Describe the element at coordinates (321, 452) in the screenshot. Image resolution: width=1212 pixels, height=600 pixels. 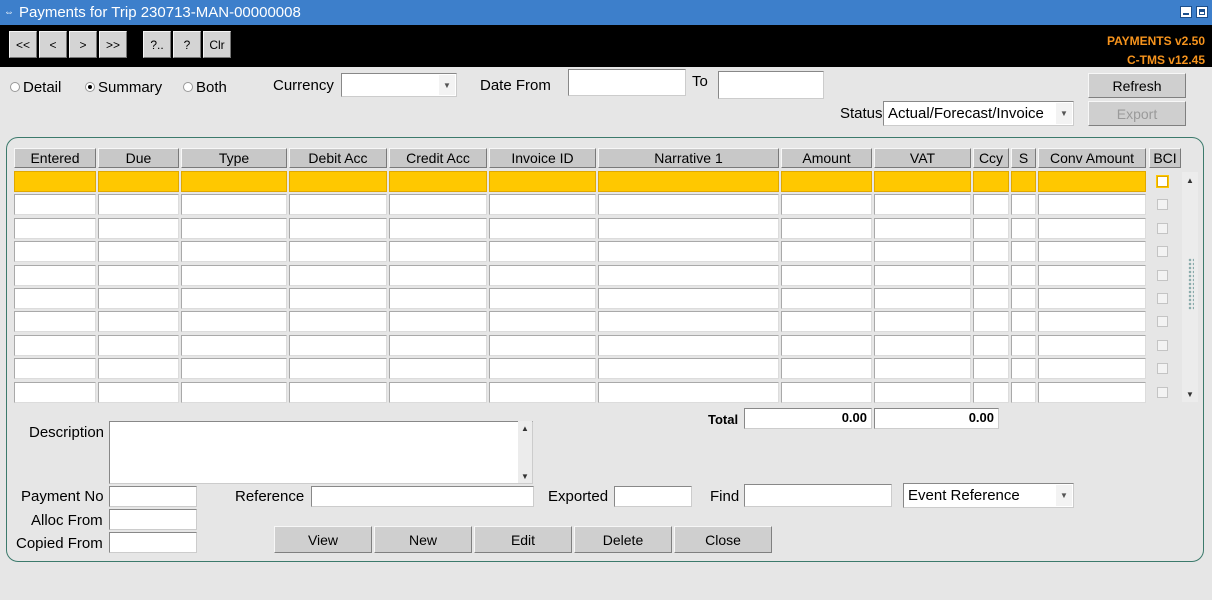
I see `description-textarea` at that location.